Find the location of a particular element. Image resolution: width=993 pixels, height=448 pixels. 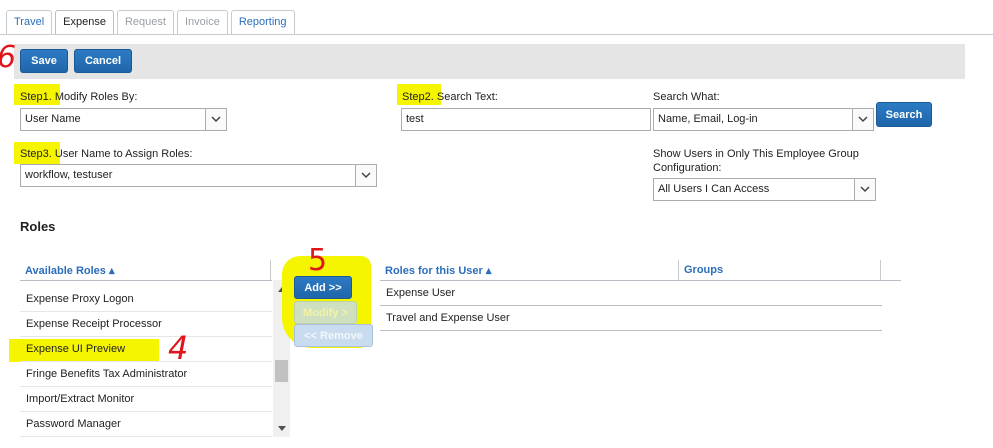

user-roles-header: Roles for this User ▴ is located at coordinates (438, 270).